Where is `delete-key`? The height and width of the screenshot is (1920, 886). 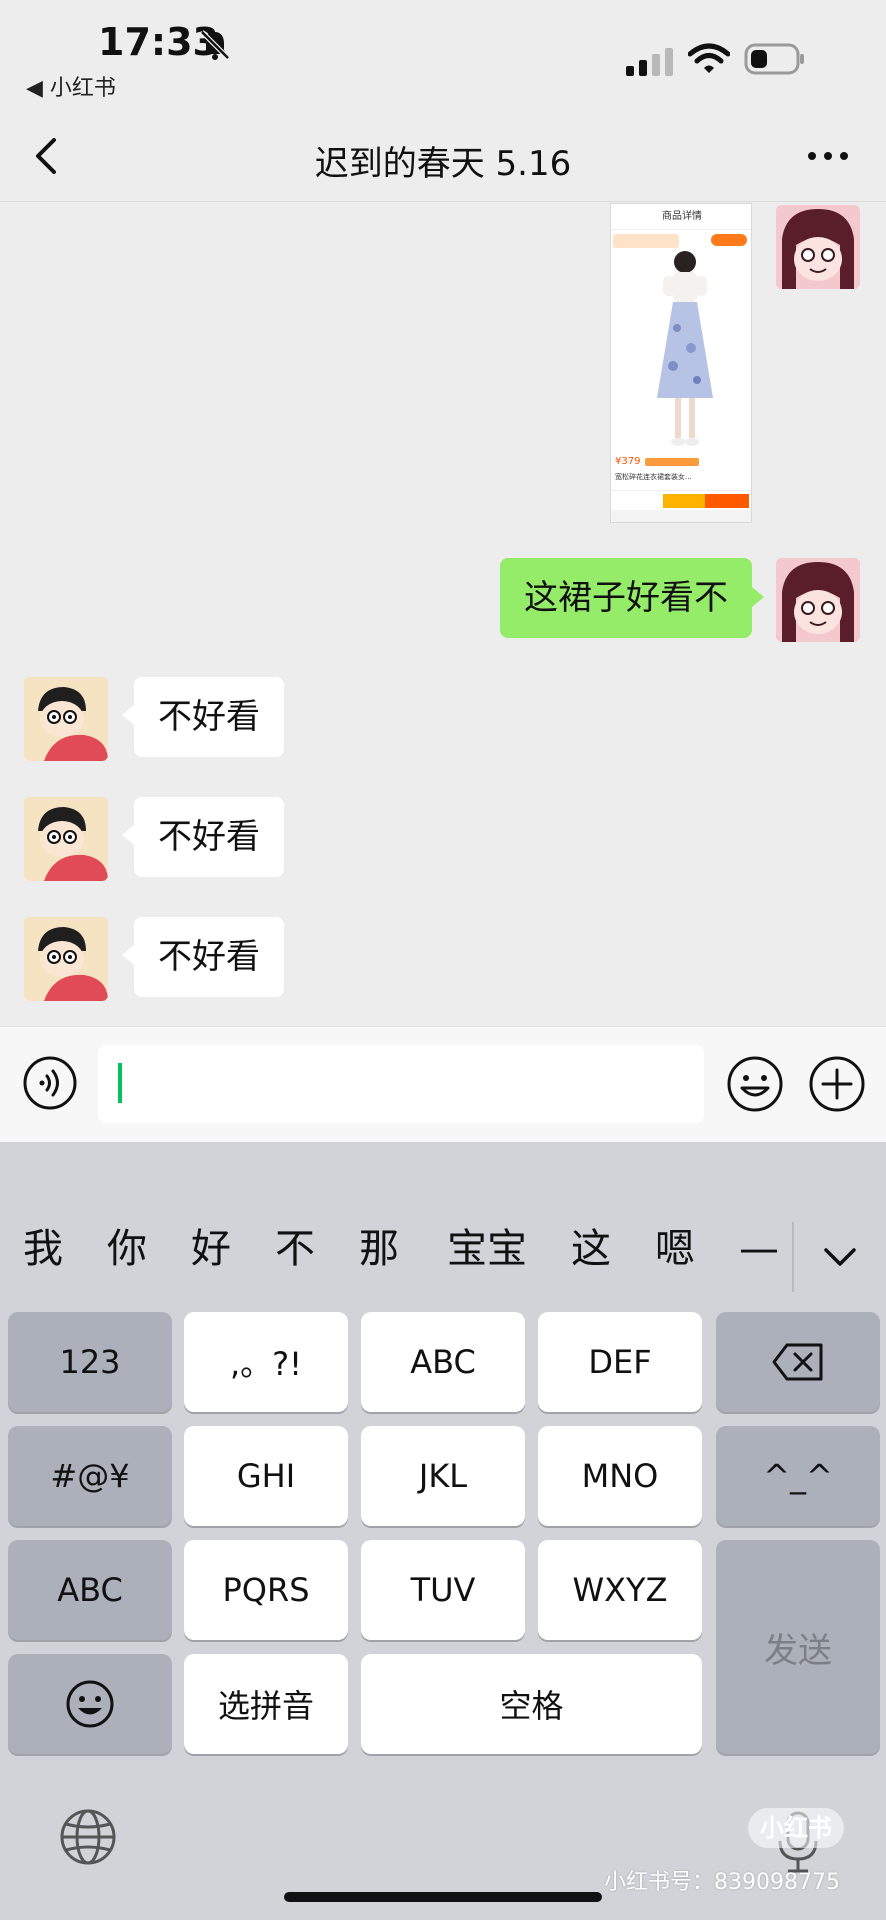
delete-key is located at coordinates (798, 1362).